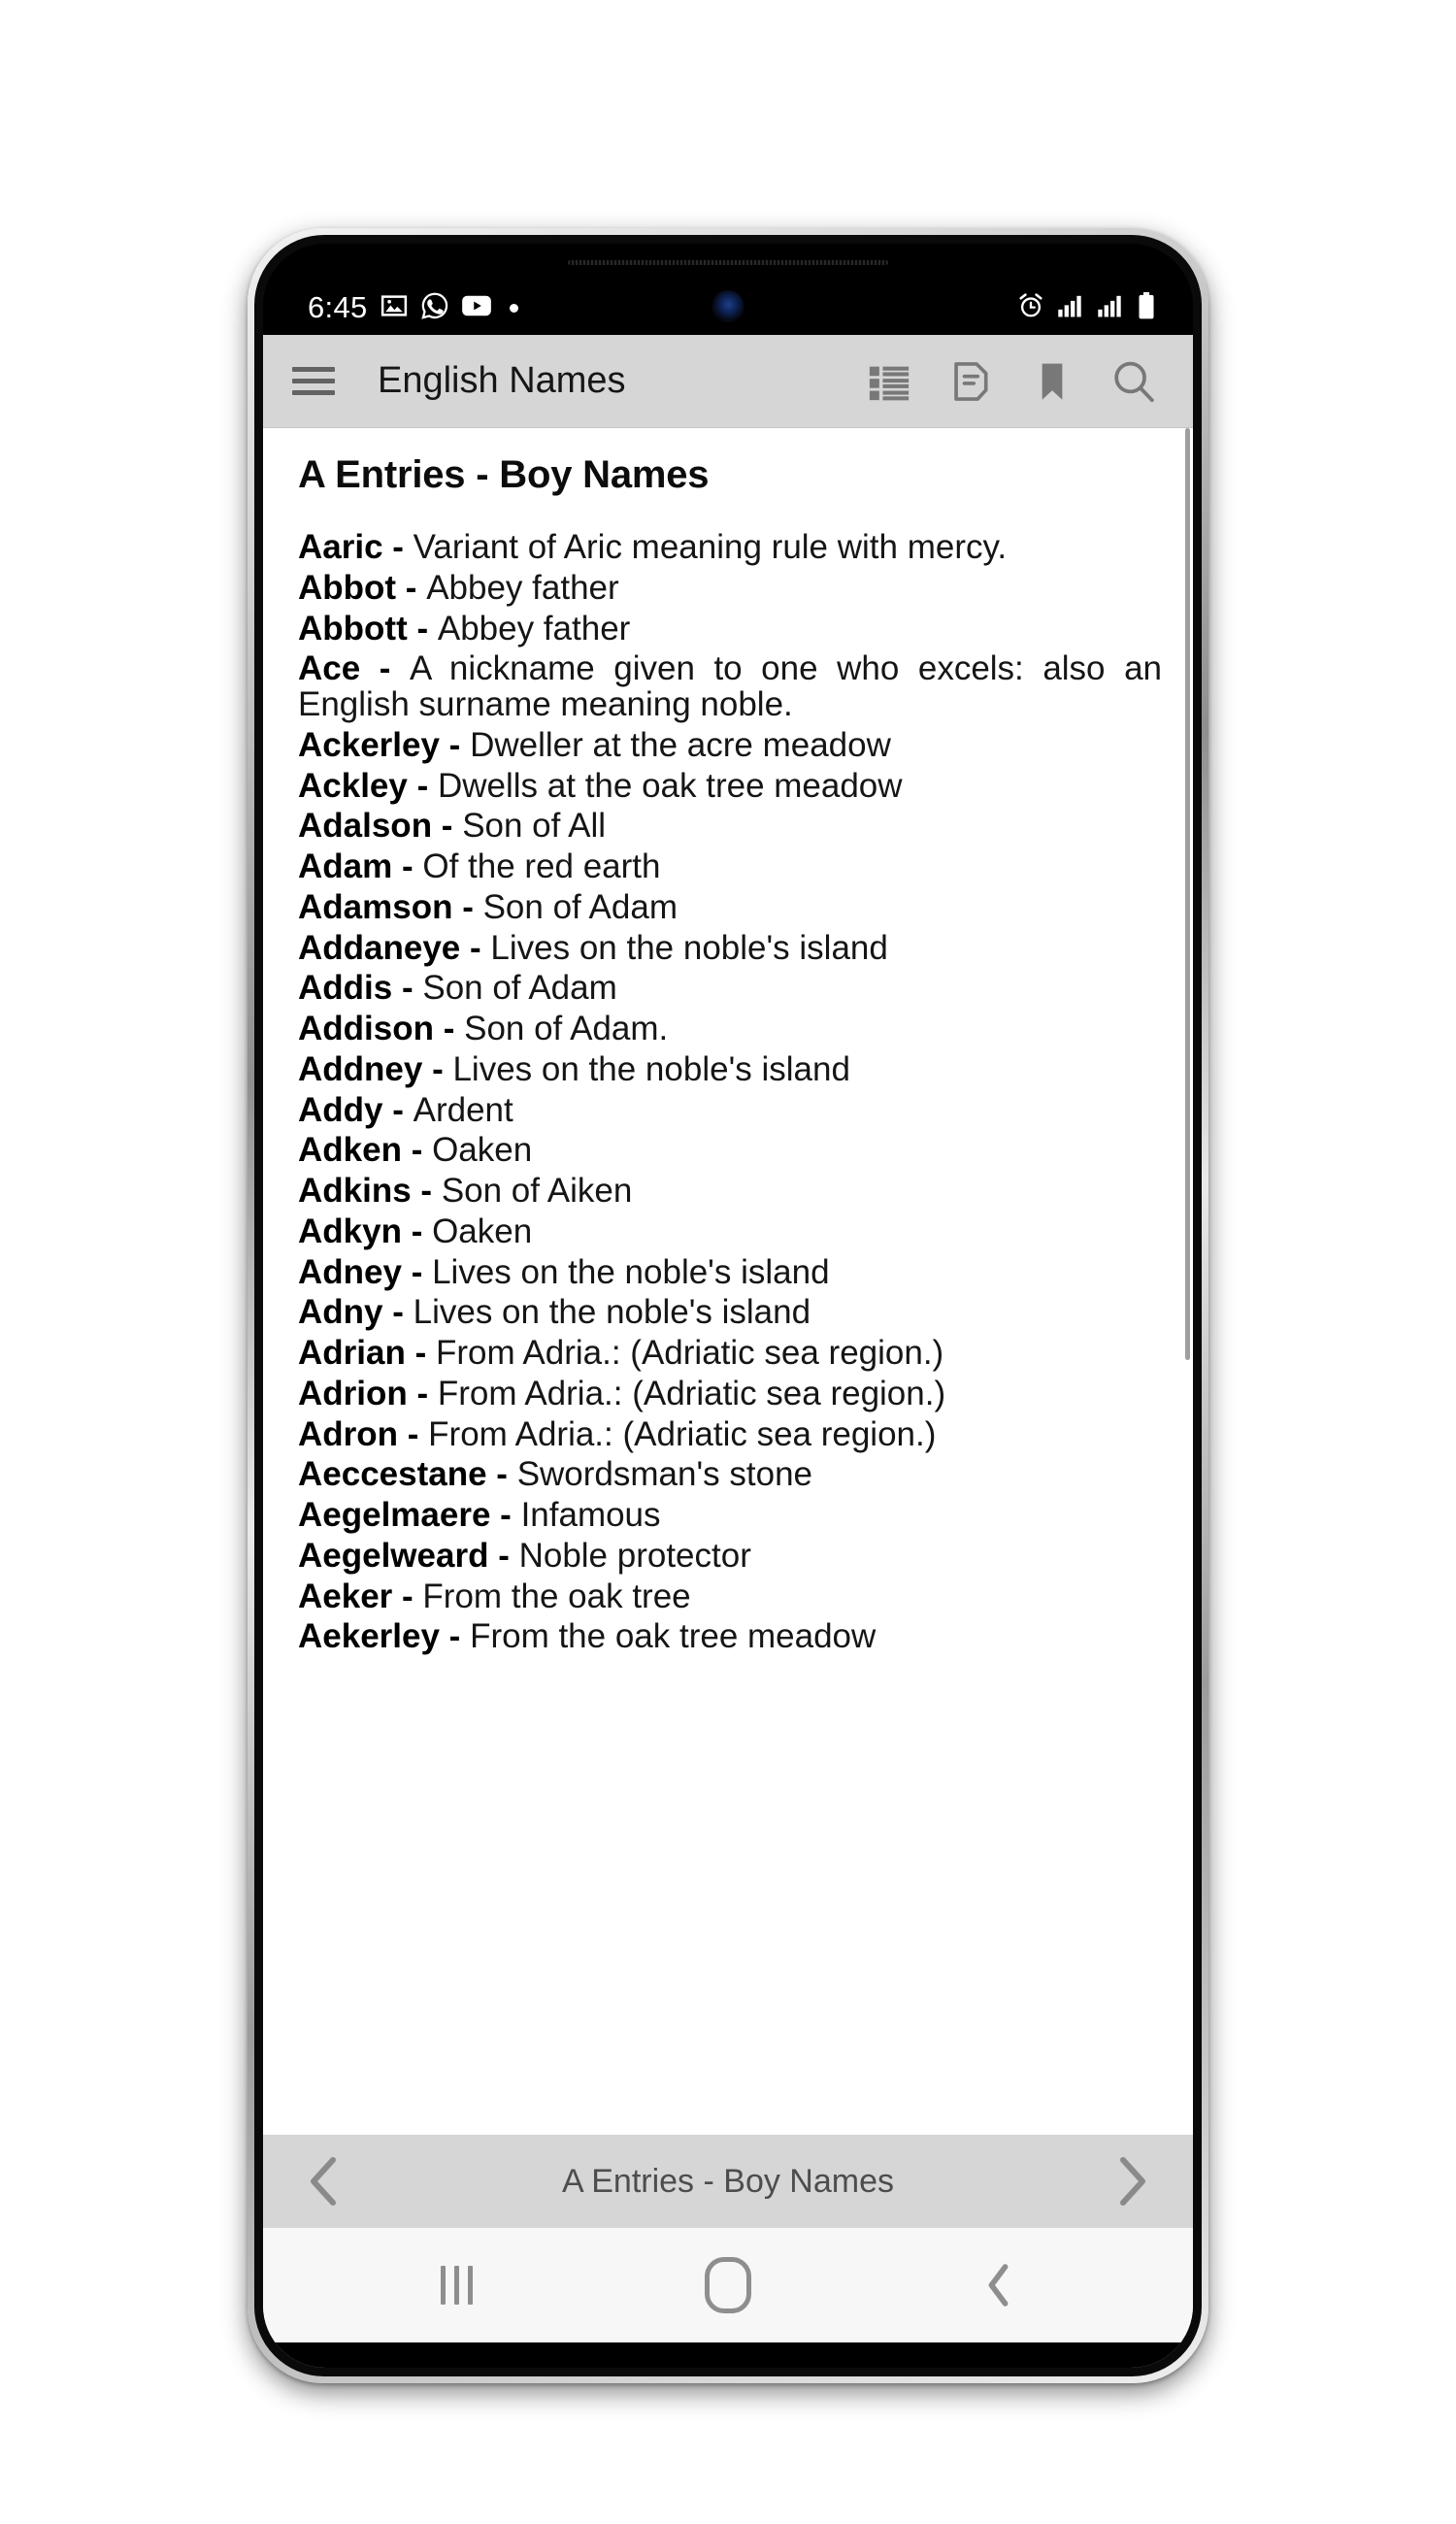 The height and width of the screenshot is (2524, 1456). Describe the element at coordinates (730, 1598) in the screenshot. I see `name-entry: Aeker - From the oak tree` at that location.